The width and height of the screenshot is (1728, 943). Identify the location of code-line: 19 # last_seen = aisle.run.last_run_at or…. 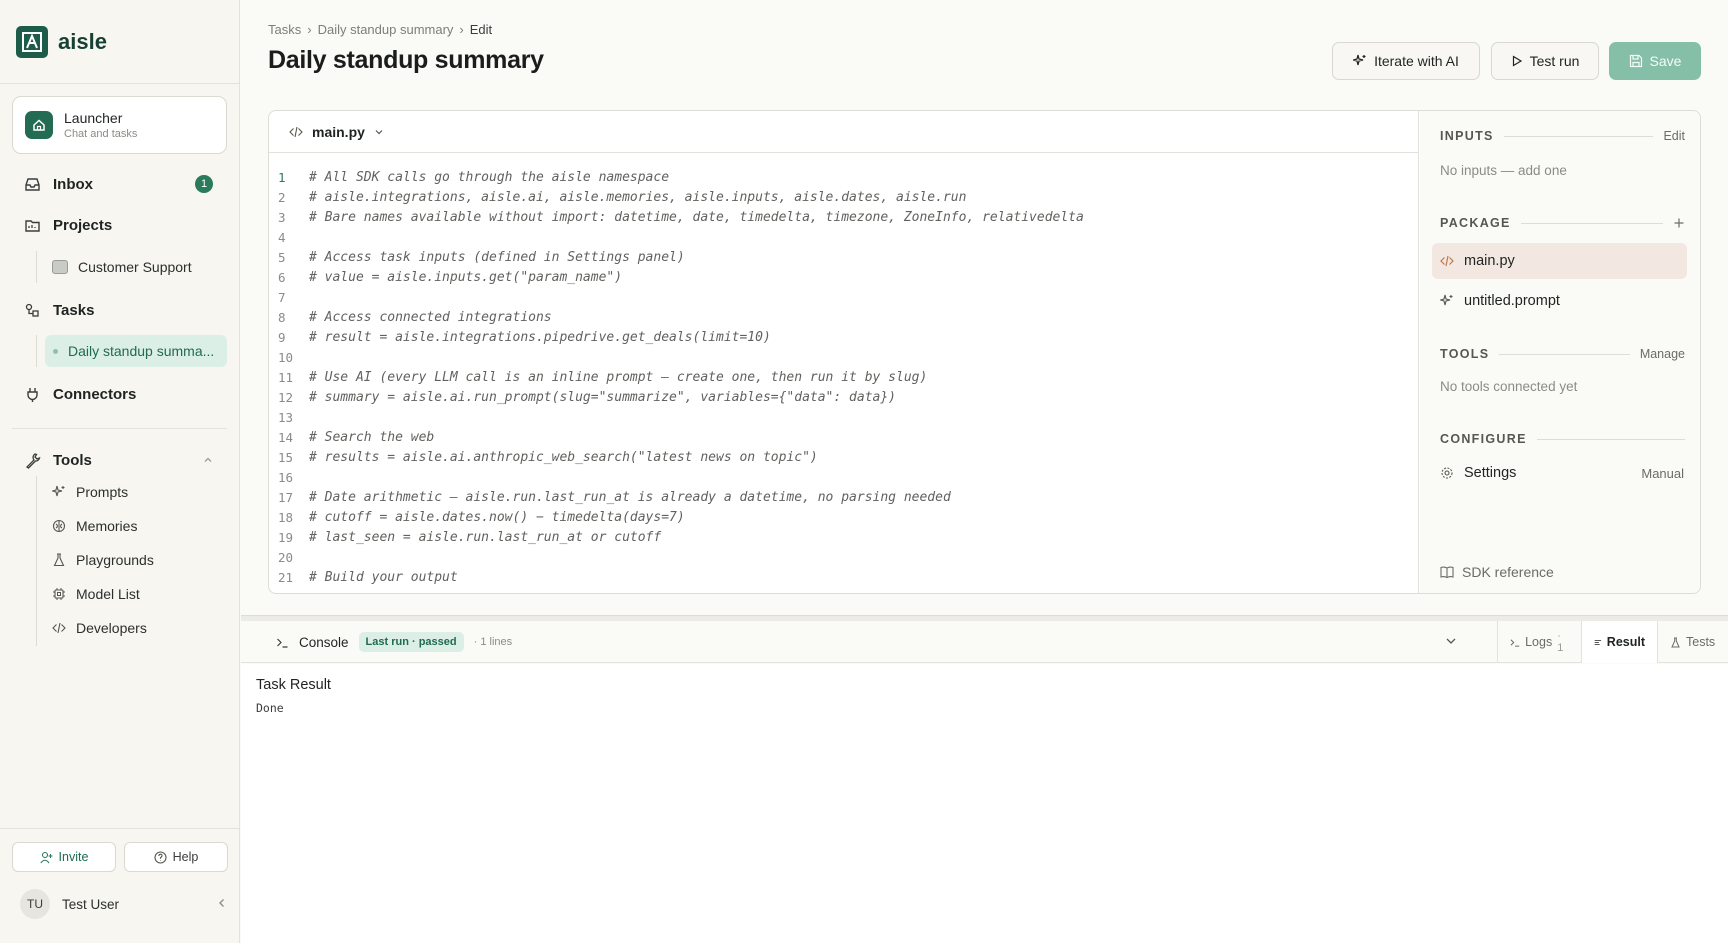
(844, 537).